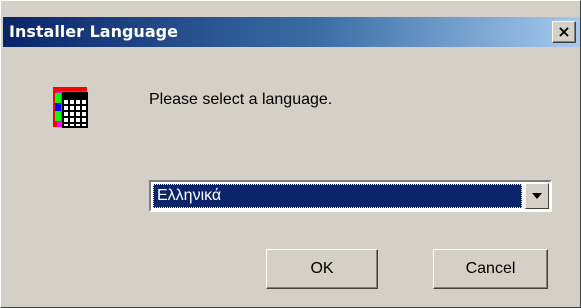 This screenshot has height=308, width=581. Describe the element at coordinates (490, 269) in the screenshot. I see `cancel-button: Cancel` at that location.